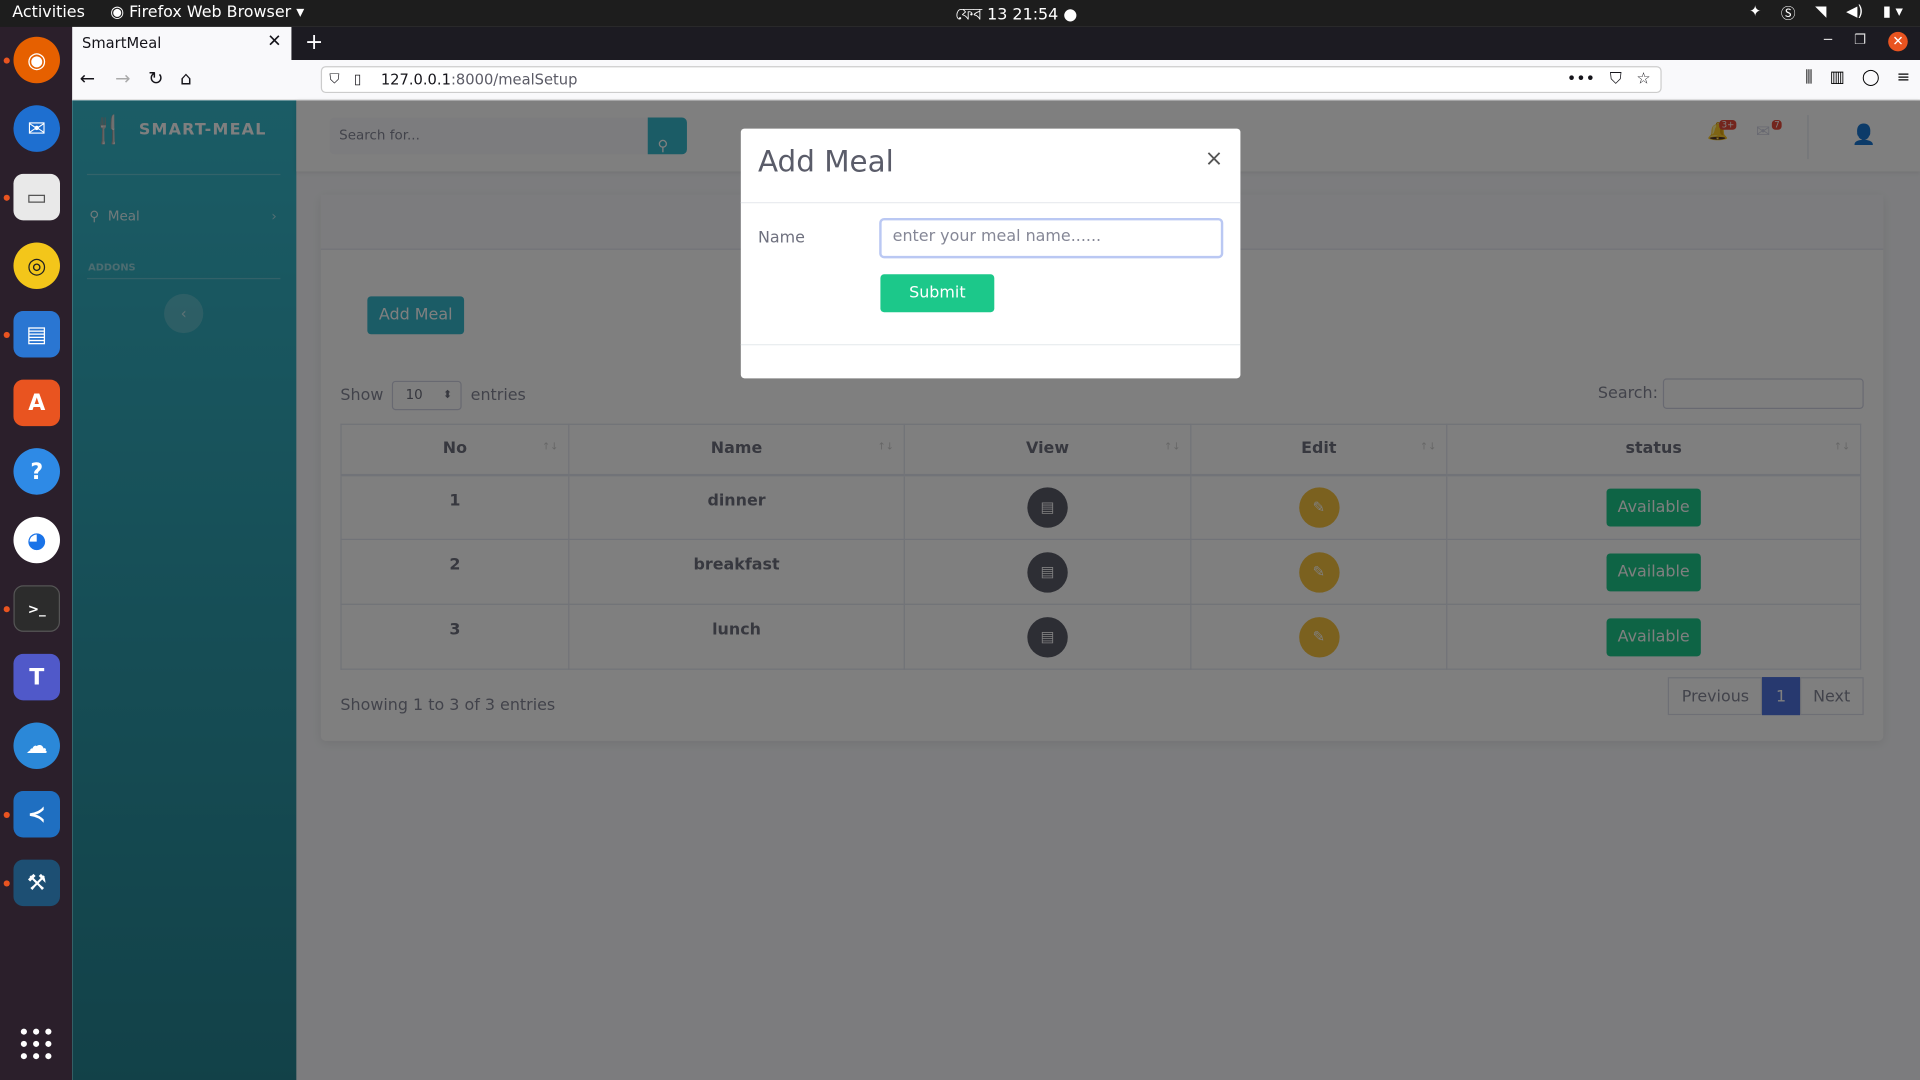 The image size is (1920, 1080). What do you see at coordinates (37, 540) in the screenshot?
I see `chrome-icon: ◕` at bounding box center [37, 540].